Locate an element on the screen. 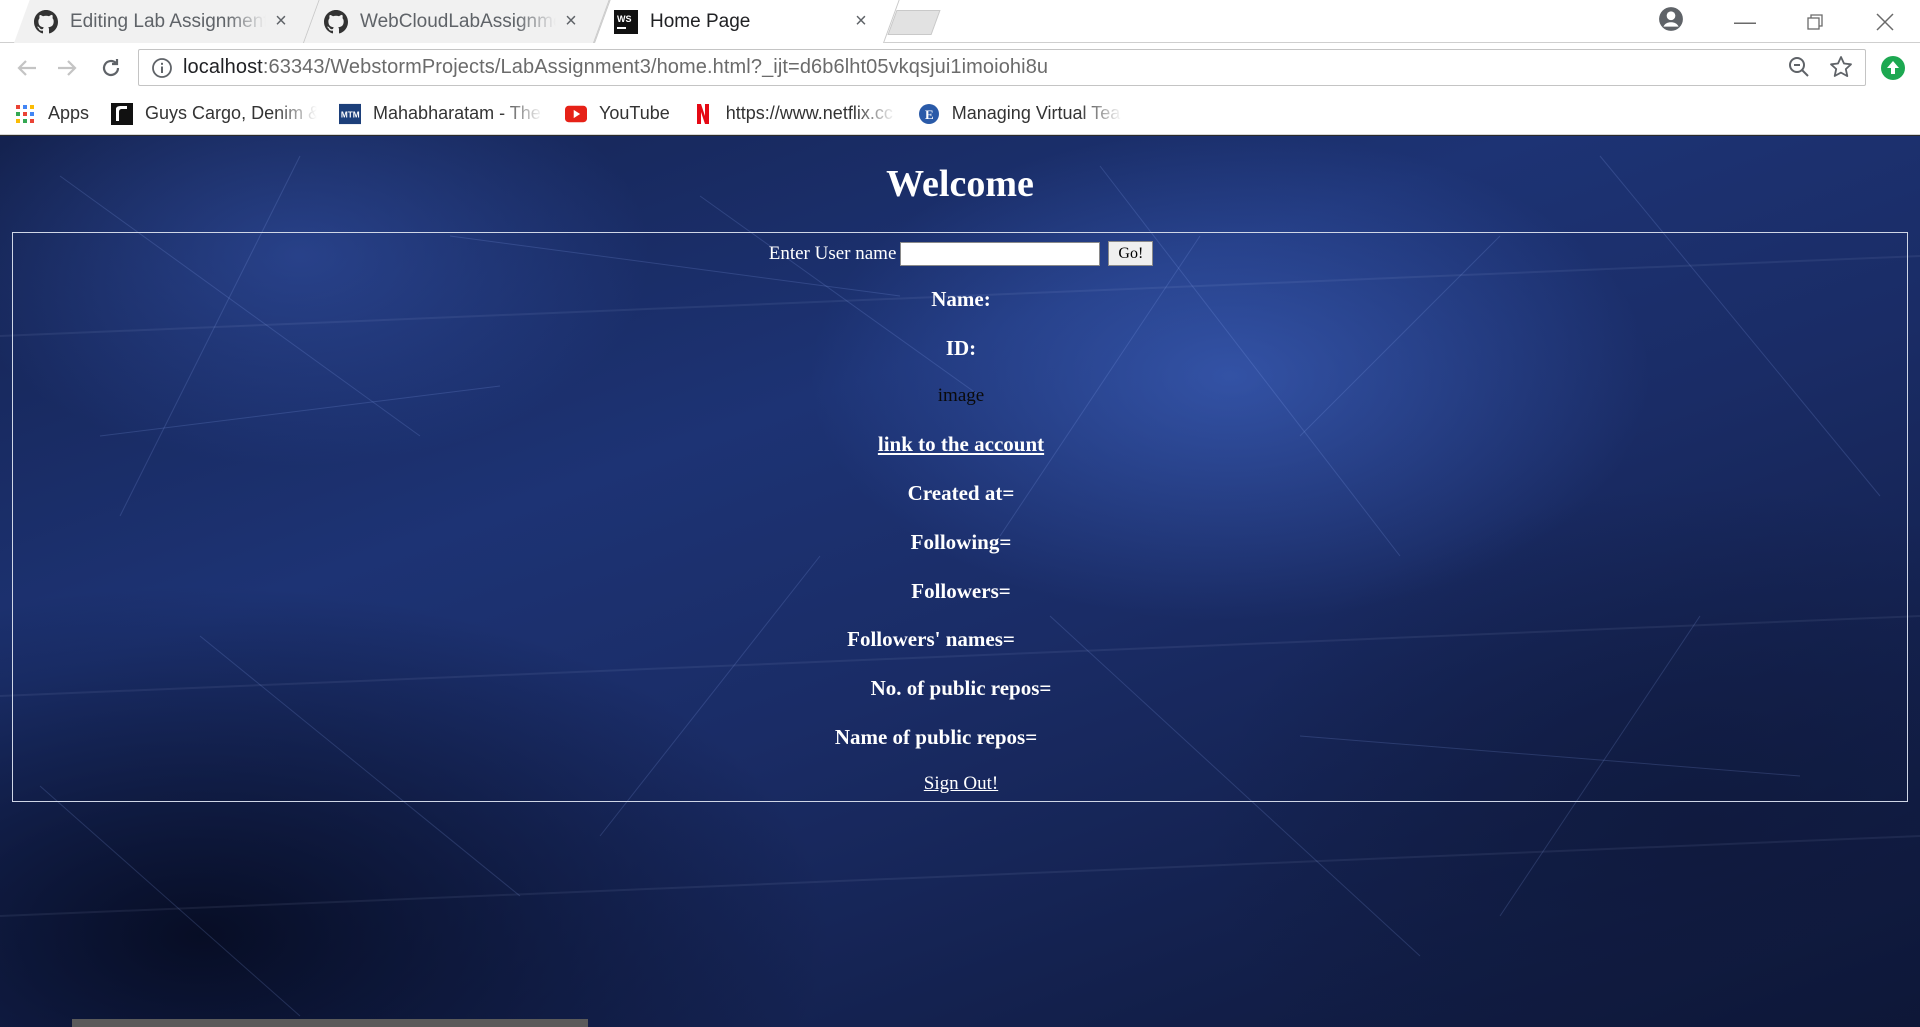  bookmark-label: Managing Virtual Tea is located at coordinates (1036, 113).